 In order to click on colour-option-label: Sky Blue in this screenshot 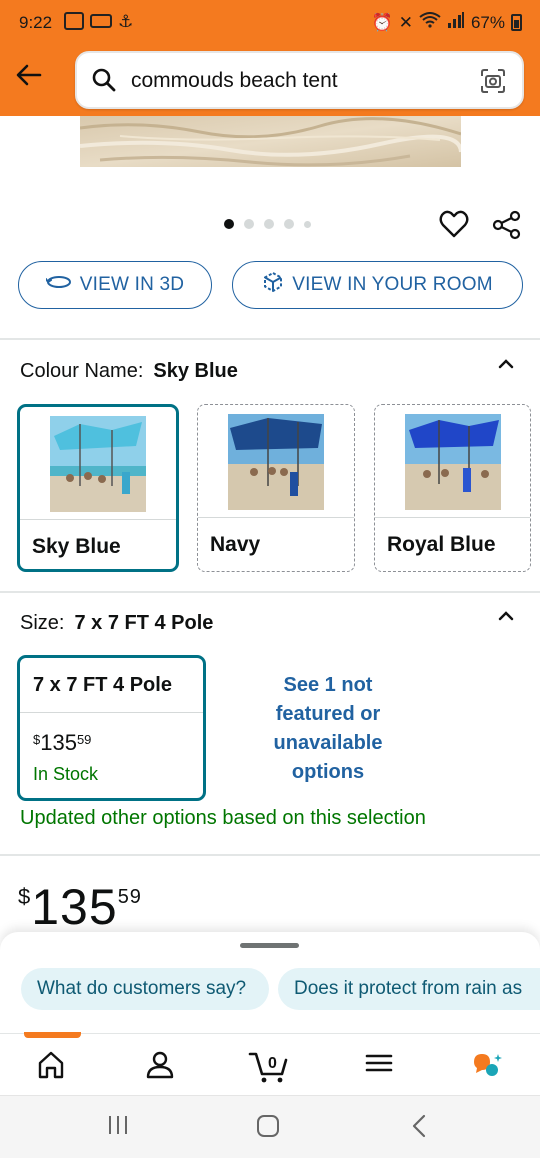, I will do `click(76, 546)`.